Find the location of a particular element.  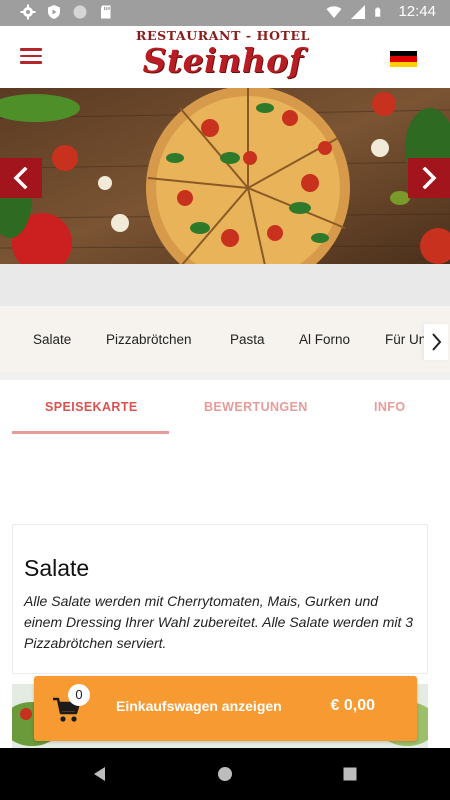

android-nav-bar is located at coordinates (225, 774).